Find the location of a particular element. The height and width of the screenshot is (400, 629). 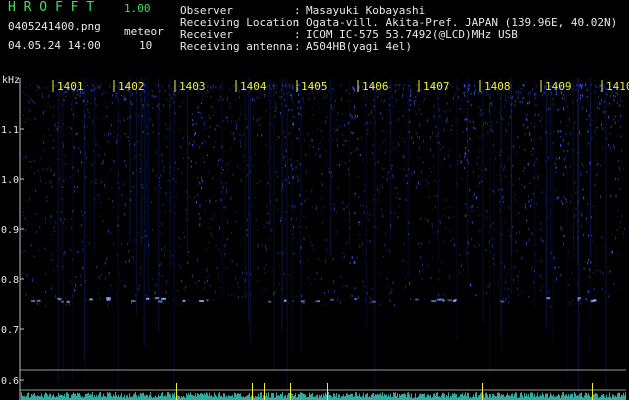

frequency-tick-label: 0.8 is located at coordinates (10, 280).